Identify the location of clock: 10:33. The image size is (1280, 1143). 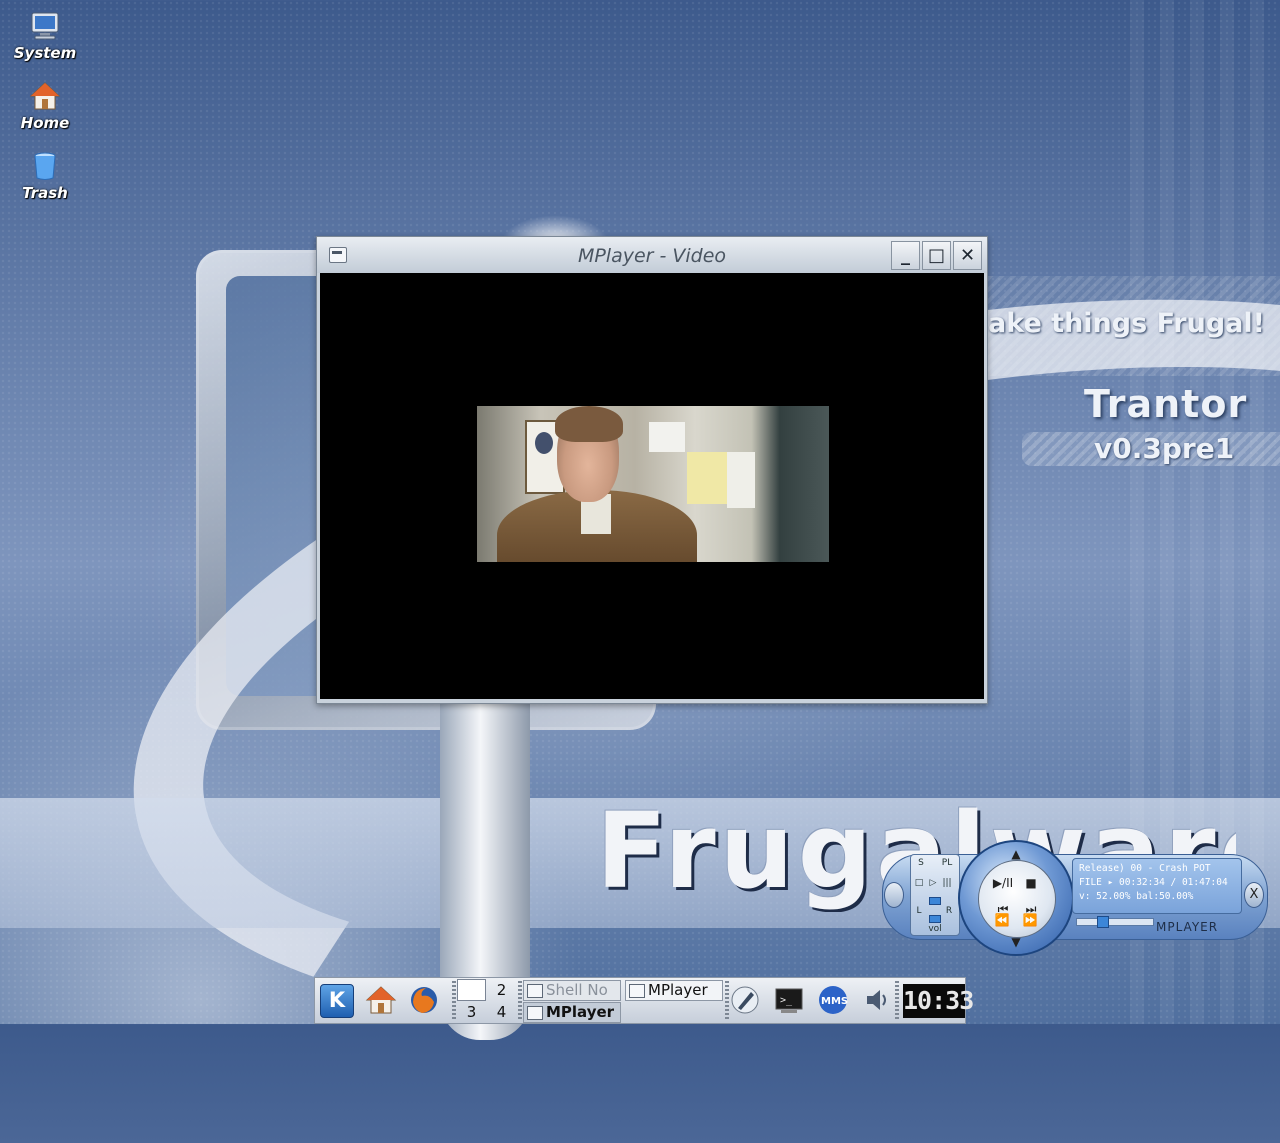
(938, 1001).